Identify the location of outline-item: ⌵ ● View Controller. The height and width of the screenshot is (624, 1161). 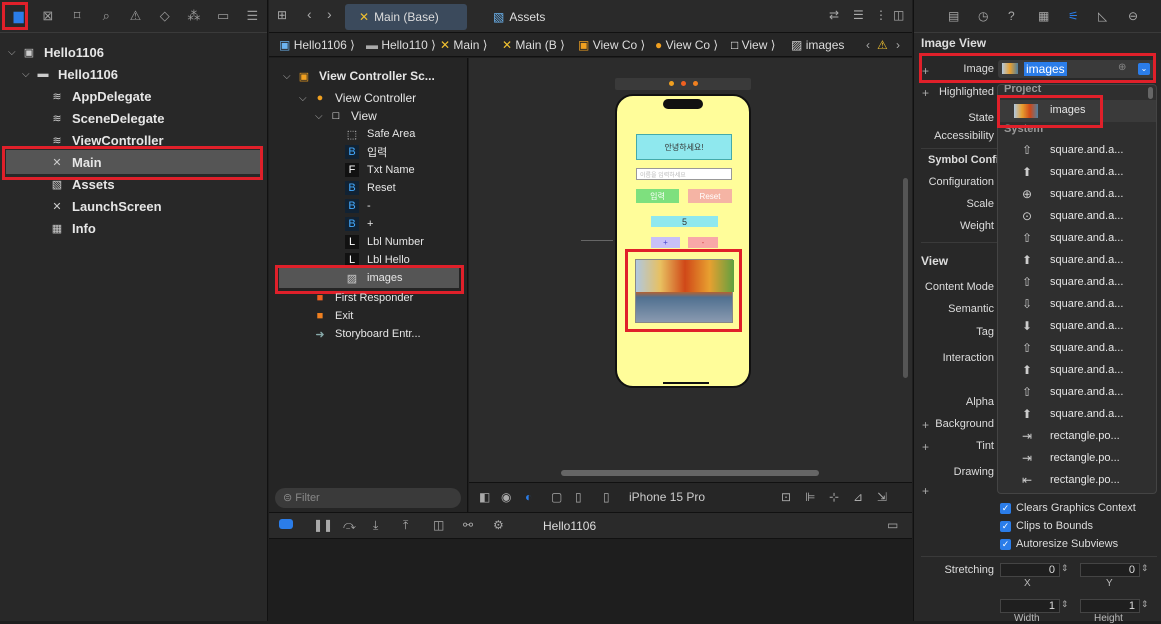
(357, 98).